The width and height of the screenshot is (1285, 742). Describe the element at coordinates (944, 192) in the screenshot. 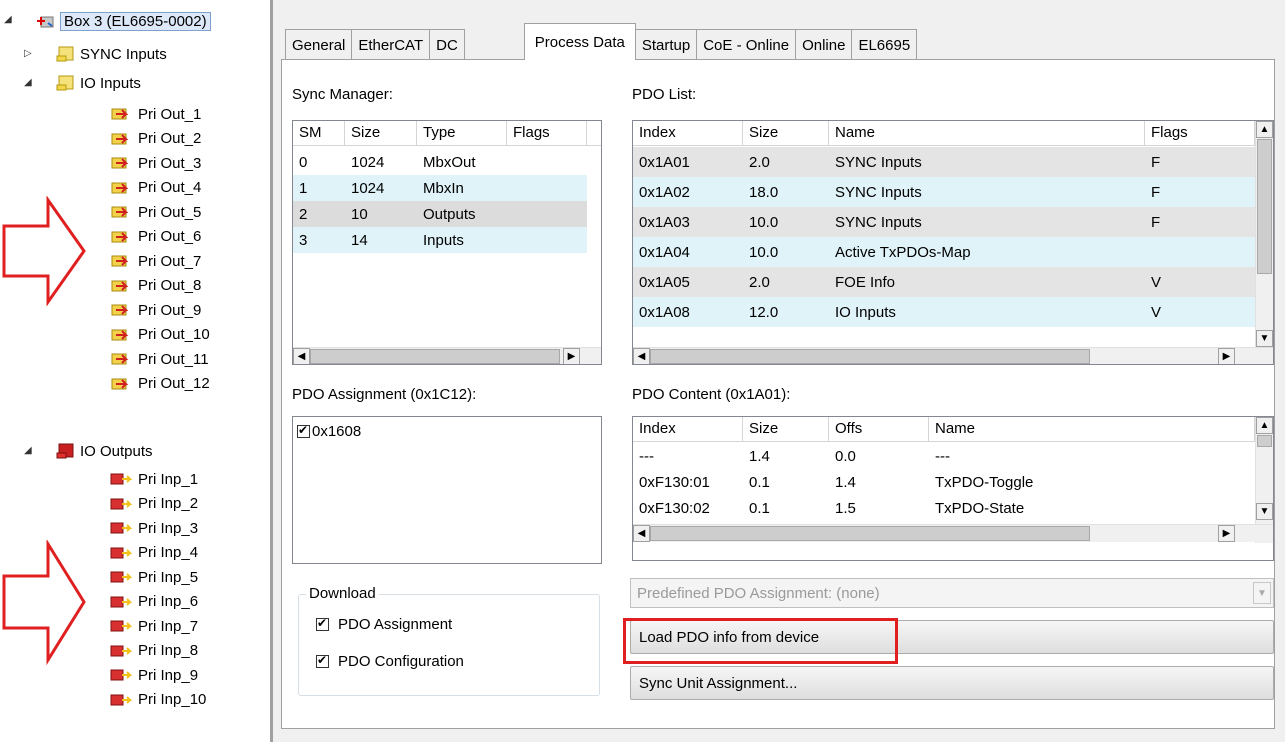

I see `table-row: 0x1A02 18.0 SYNC Inputs F` at that location.